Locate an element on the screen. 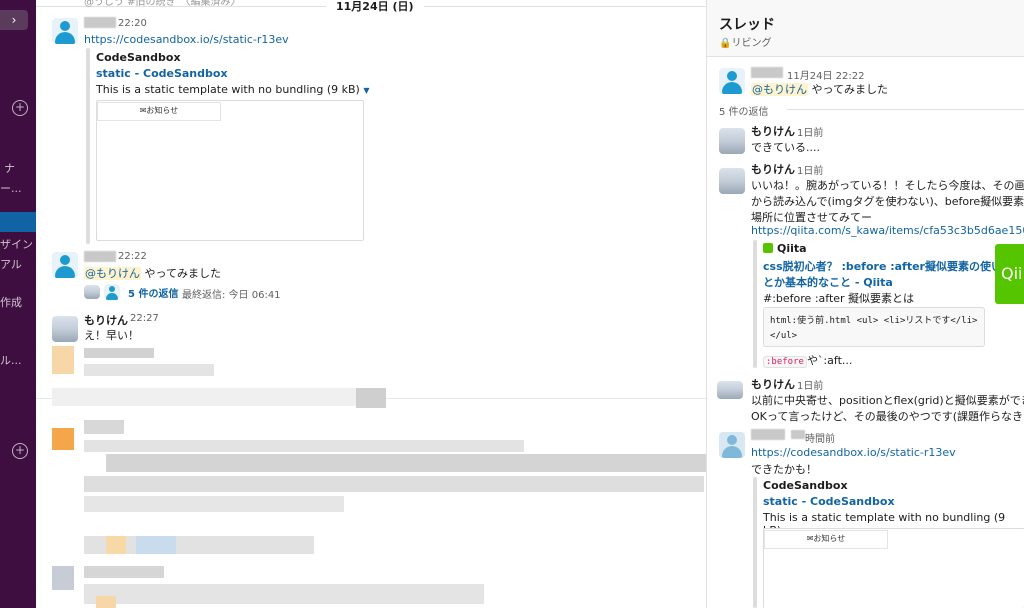  caret-down-icon: ▼ is located at coordinates (366, 90).